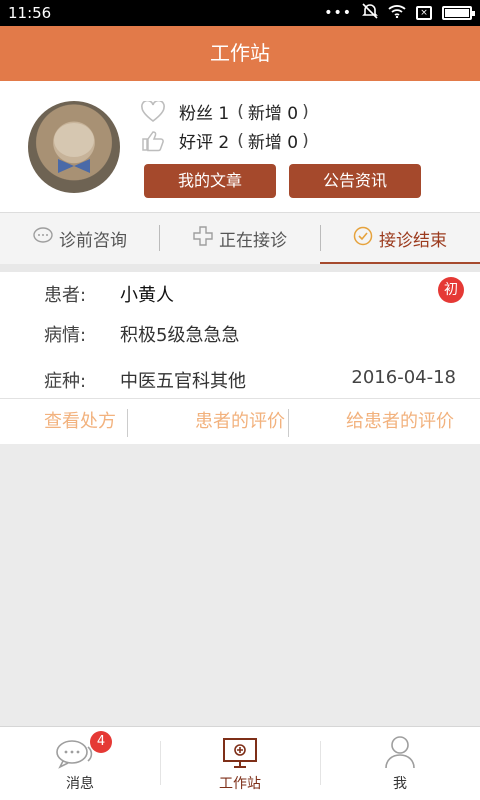 This screenshot has height=800, width=480. I want to click on view-prescription-link: 查看处方, so click(80, 421).